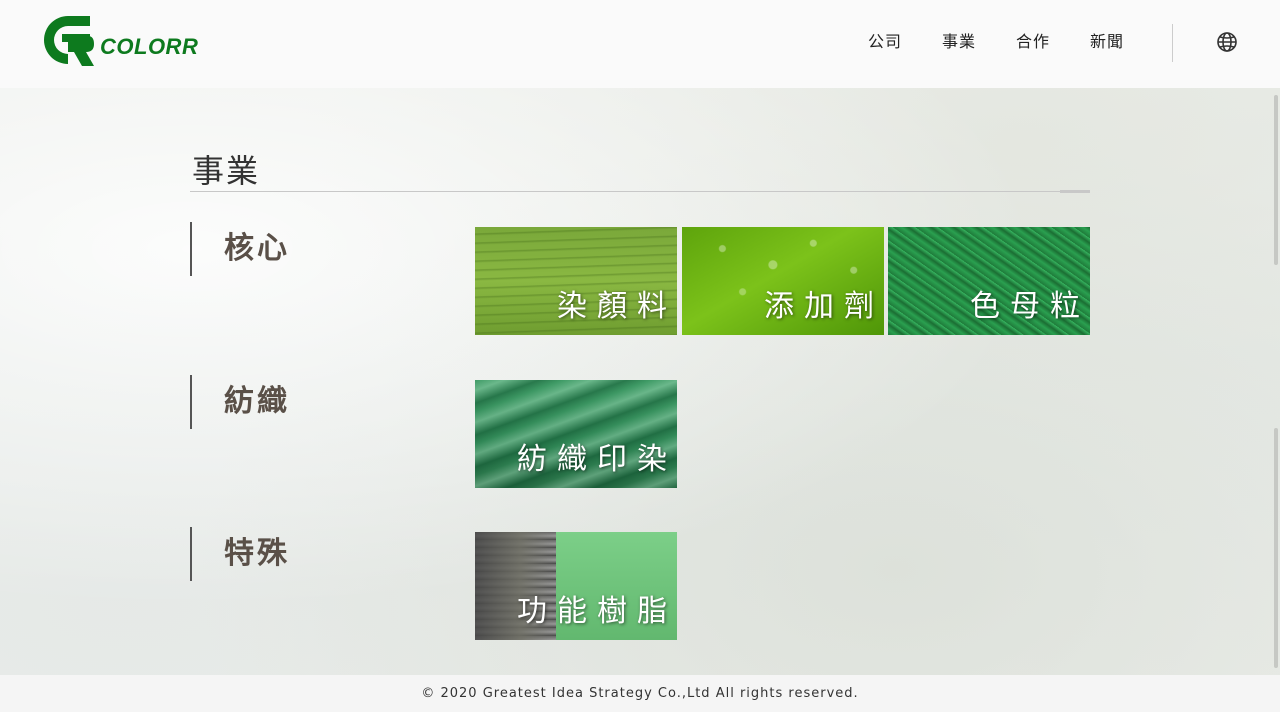 The width and height of the screenshot is (1280, 712). What do you see at coordinates (989, 281) in the screenshot?
I see `tile-masterbatch: 色母粒` at bounding box center [989, 281].